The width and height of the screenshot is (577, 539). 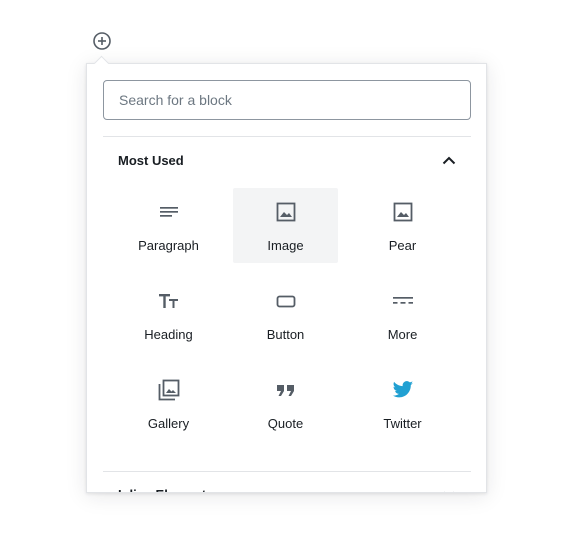 What do you see at coordinates (287, 482) in the screenshot?
I see `panel-toggle-inline-elements: Inline Elements` at bounding box center [287, 482].